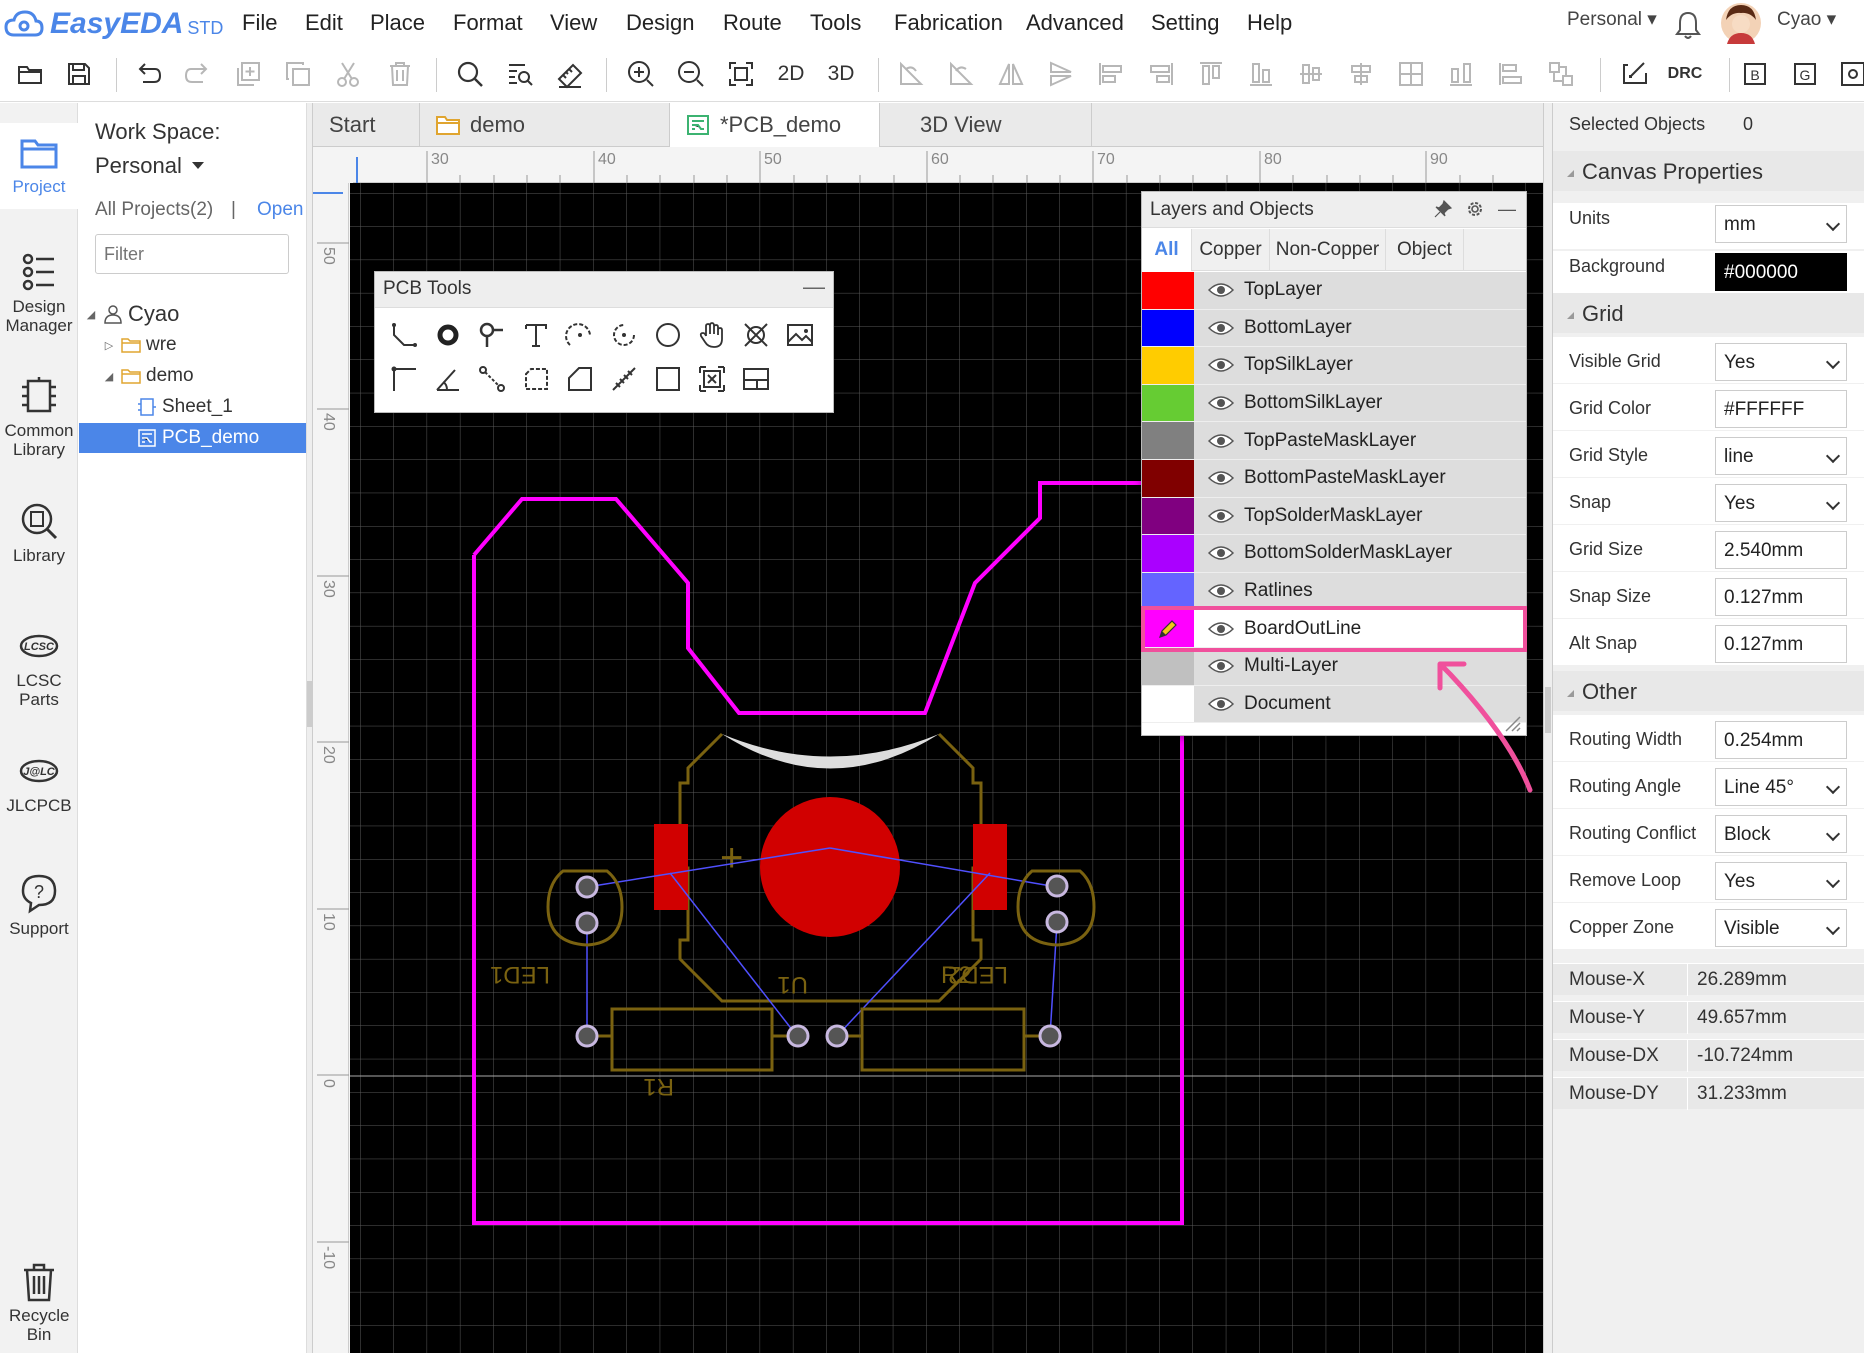 This screenshot has width=1864, height=1353. Describe the element at coordinates (986, 125) in the screenshot. I see `tab-3d-view: 3D View` at that location.